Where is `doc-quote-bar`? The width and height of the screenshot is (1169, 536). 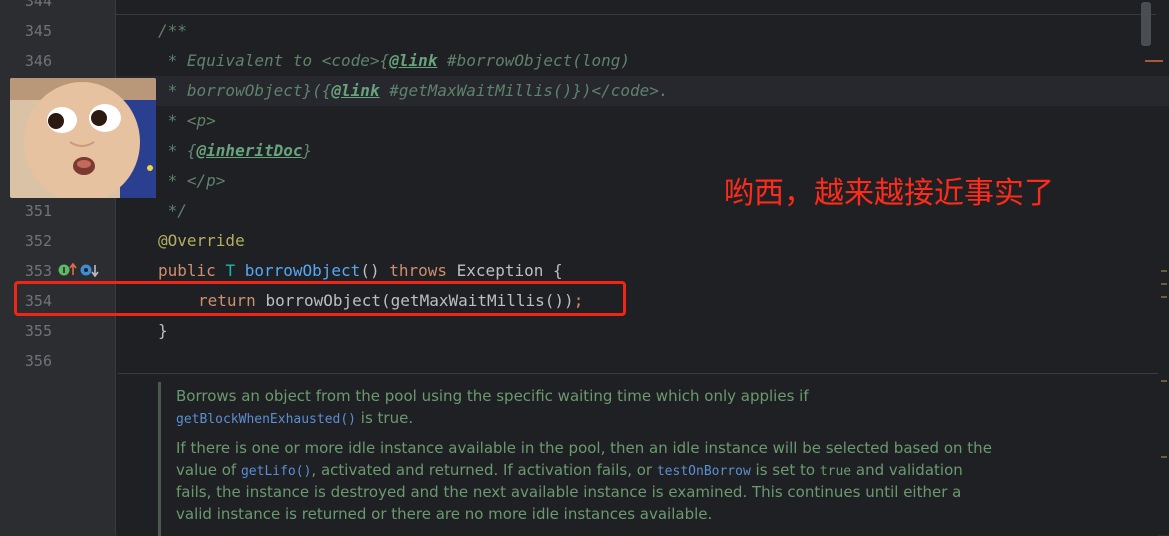
doc-quote-bar is located at coordinates (159, 459).